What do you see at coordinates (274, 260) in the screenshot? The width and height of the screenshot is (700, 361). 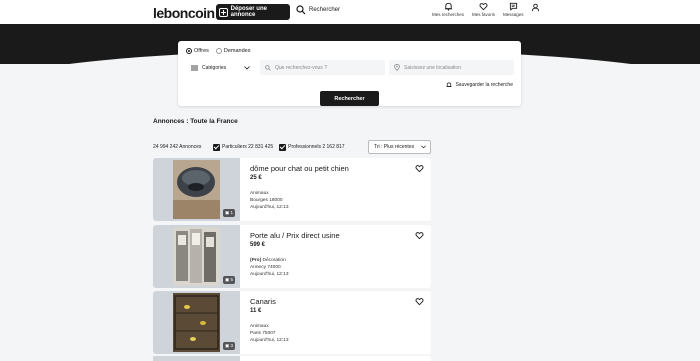 I see `listing-category: Décoration` at bounding box center [274, 260].